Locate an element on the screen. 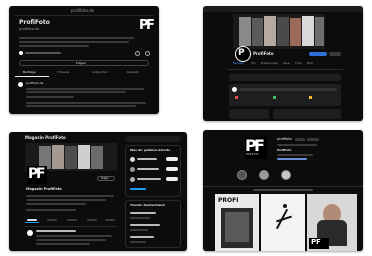  intro-card is located at coordinates (249, 114).